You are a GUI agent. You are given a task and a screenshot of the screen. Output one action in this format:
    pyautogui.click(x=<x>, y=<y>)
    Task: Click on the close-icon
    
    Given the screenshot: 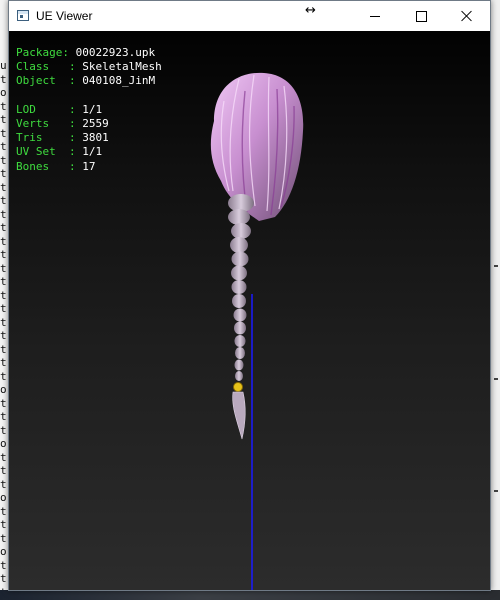 What is the action you would take?
    pyautogui.click(x=467, y=16)
    